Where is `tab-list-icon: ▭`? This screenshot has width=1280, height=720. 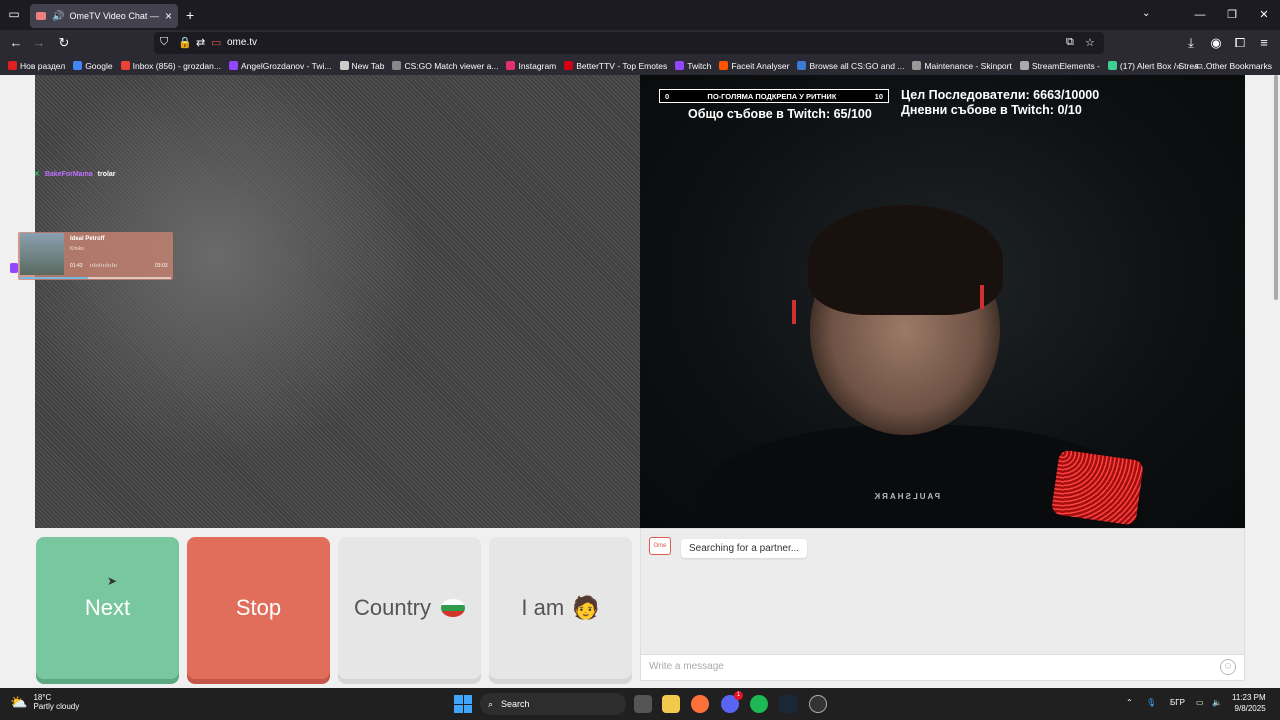 tab-list-icon: ▭ is located at coordinates (14, 15).